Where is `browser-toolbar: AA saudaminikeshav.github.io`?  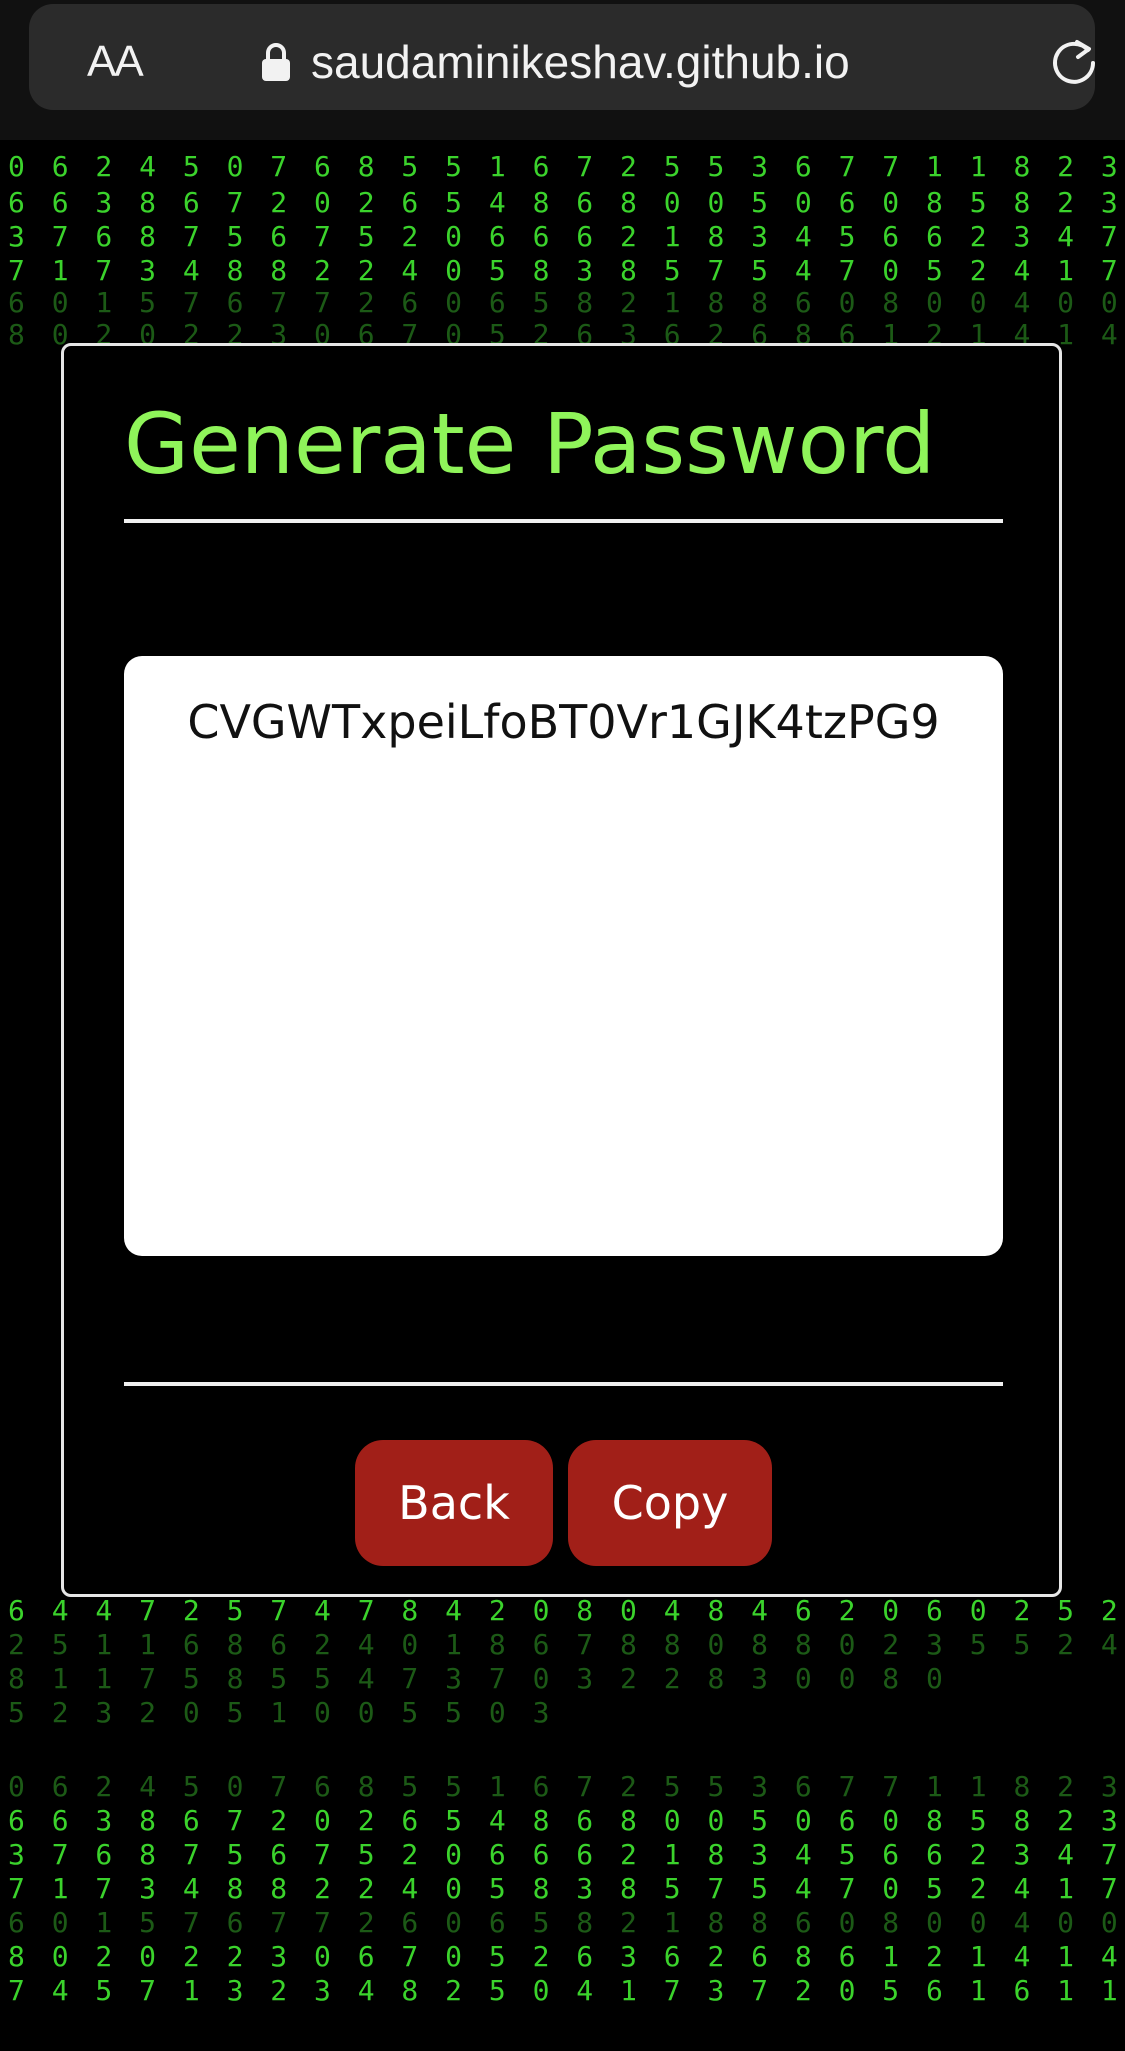
browser-toolbar: AA saudaminikeshav.github.io is located at coordinates (562, 70).